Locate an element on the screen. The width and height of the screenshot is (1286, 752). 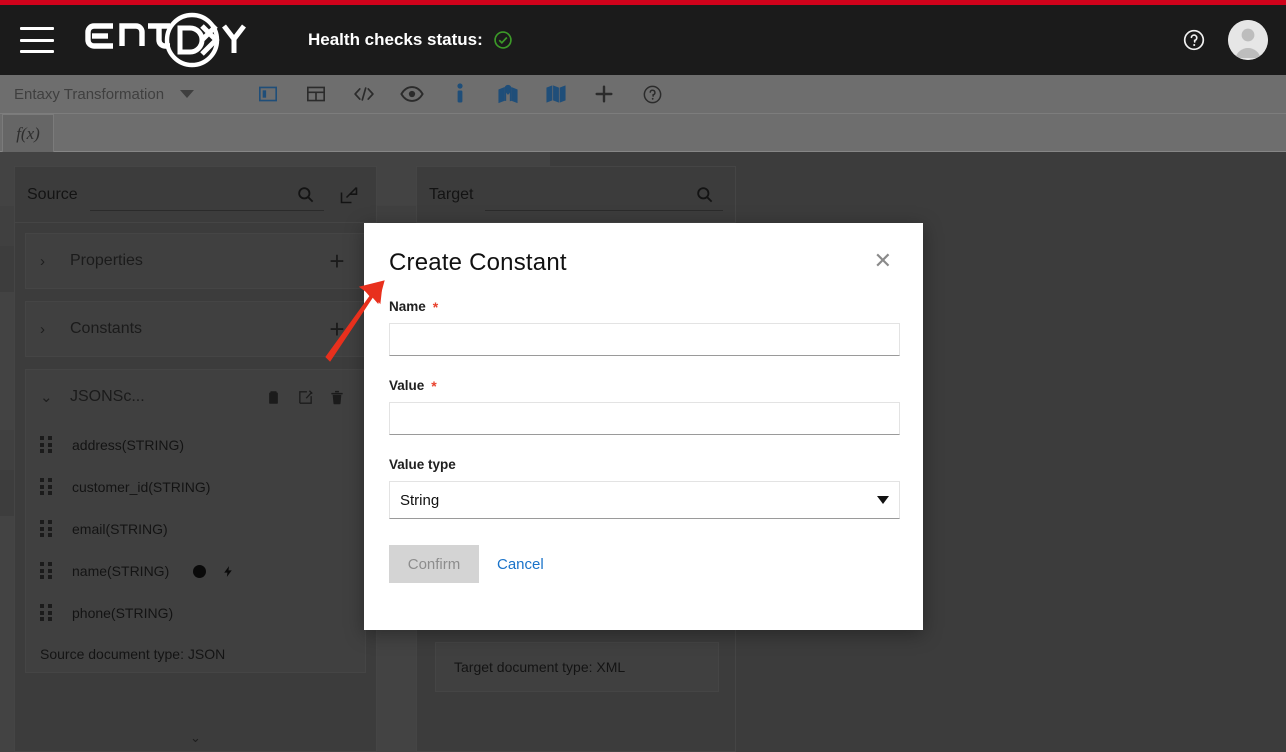
module-toolbar: Entaxy Transformation is located at coordinates (643, 94).